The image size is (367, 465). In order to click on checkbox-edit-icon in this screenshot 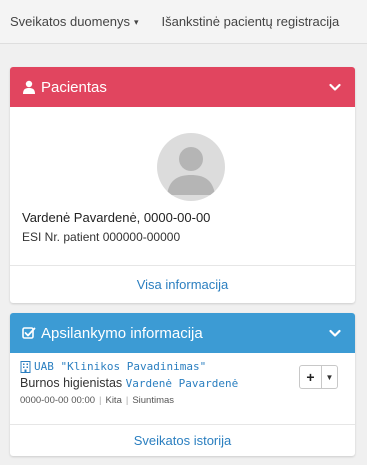, I will do `click(29, 333)`.